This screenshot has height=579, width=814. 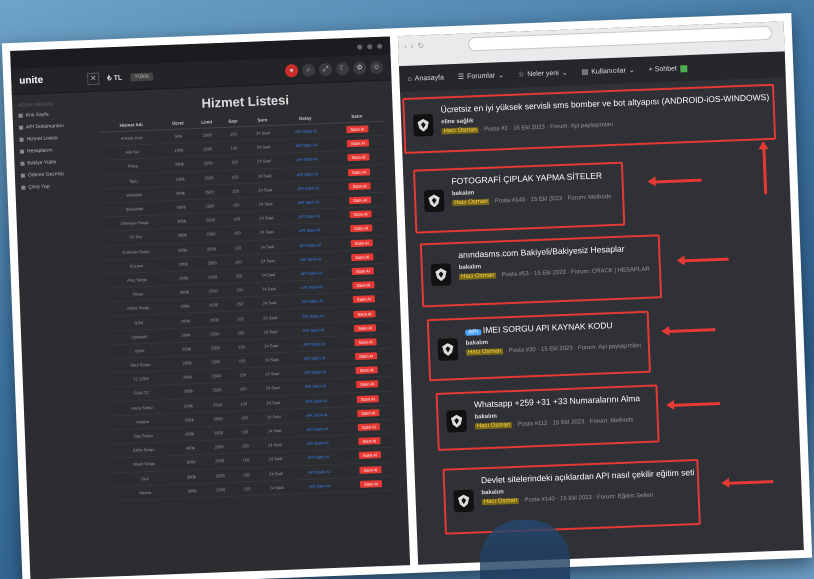 I want to click on table-cell: 100₺, so click(x=179, y=150).